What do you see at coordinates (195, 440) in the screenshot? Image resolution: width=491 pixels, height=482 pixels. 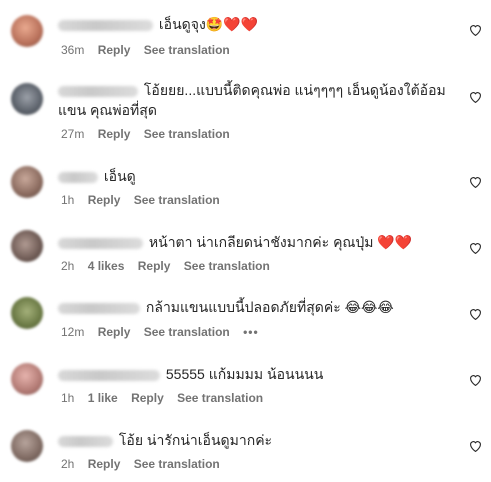 I see `comment-text: โอ้ย น่ารักน่าเอ็นดูมากค่ะ` at bounding box center [195, 440].